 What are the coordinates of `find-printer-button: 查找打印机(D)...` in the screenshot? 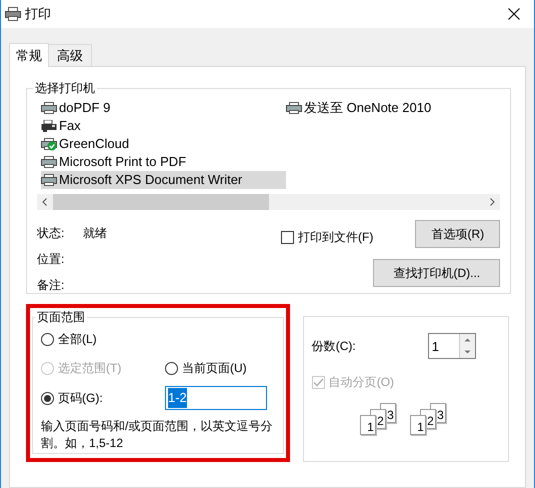 It's located at (436, 273).